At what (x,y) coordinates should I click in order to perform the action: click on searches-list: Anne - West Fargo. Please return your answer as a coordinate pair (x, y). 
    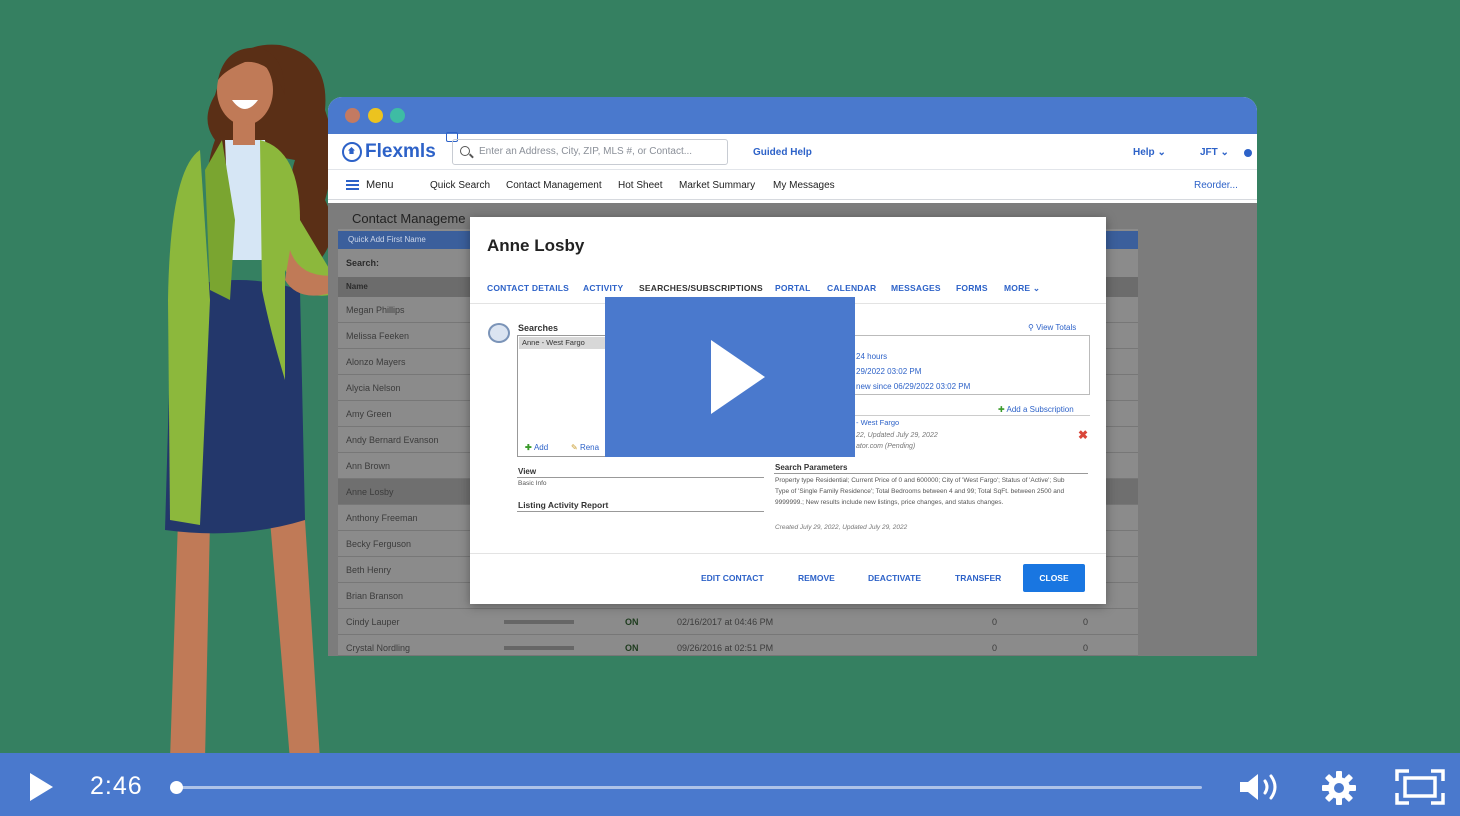
    Looking at the image, I should click on (565, 396).